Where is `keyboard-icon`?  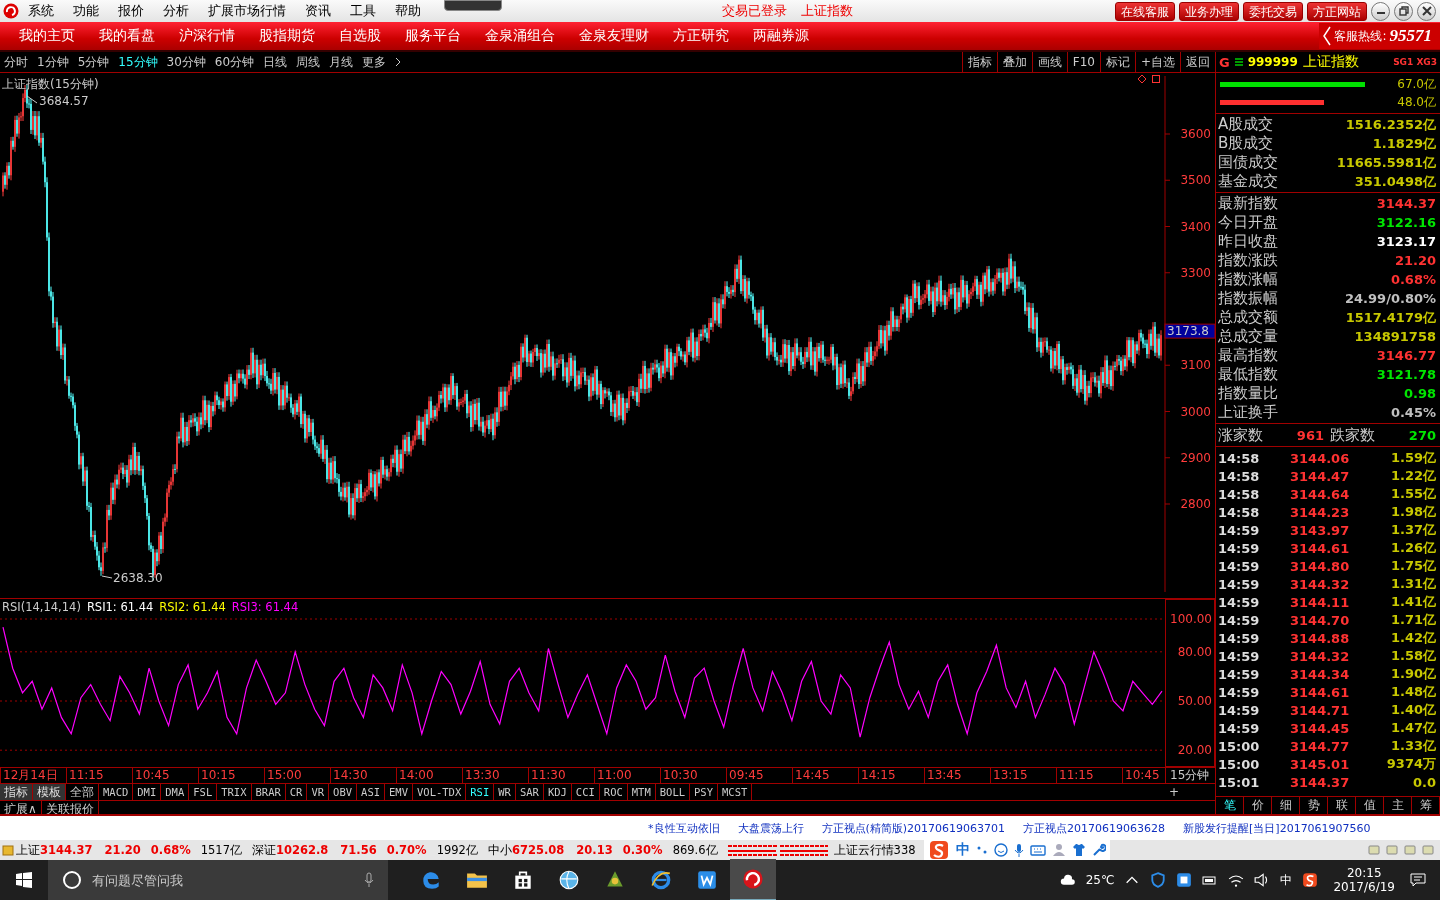 keyboard-icon is located at coordinates (1037, 850).